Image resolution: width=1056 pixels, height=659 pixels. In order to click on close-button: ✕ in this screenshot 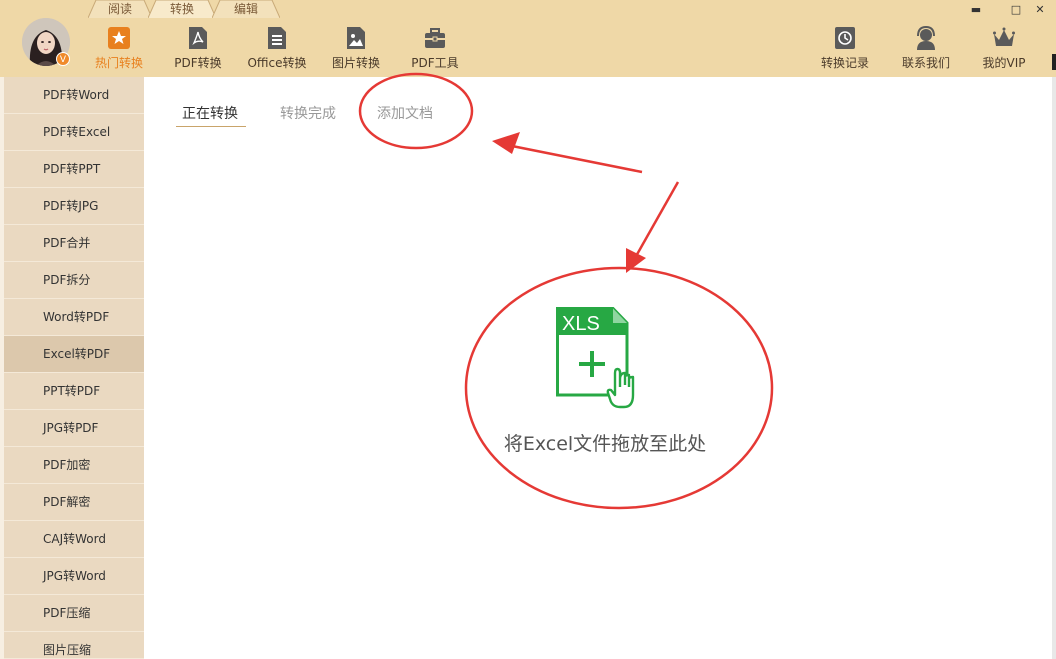, I will do `click(1040, 10)`.